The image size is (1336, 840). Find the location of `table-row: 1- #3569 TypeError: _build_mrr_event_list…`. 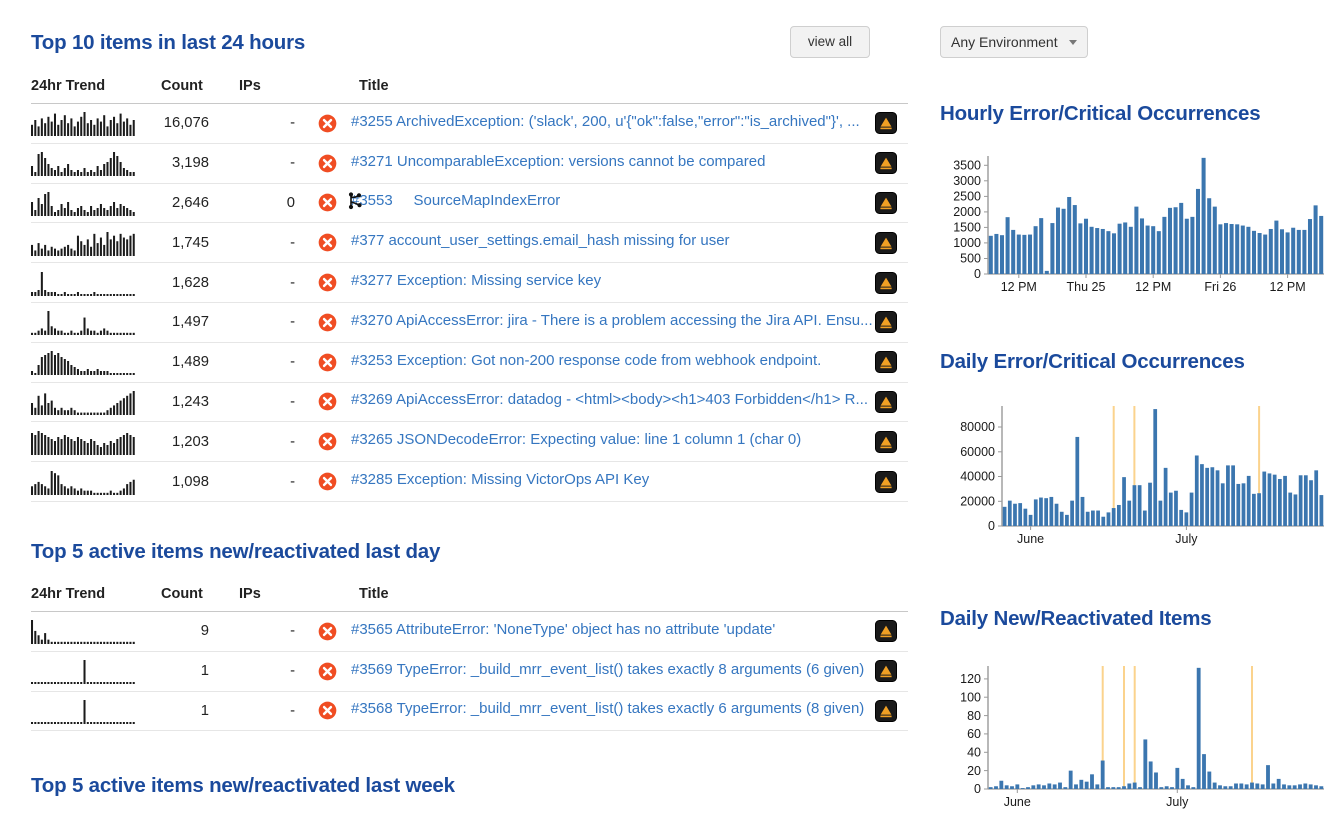

table-row: 1- #3569 TypeError: _build_mrr_event_list… is located at coordinates (469, 671).